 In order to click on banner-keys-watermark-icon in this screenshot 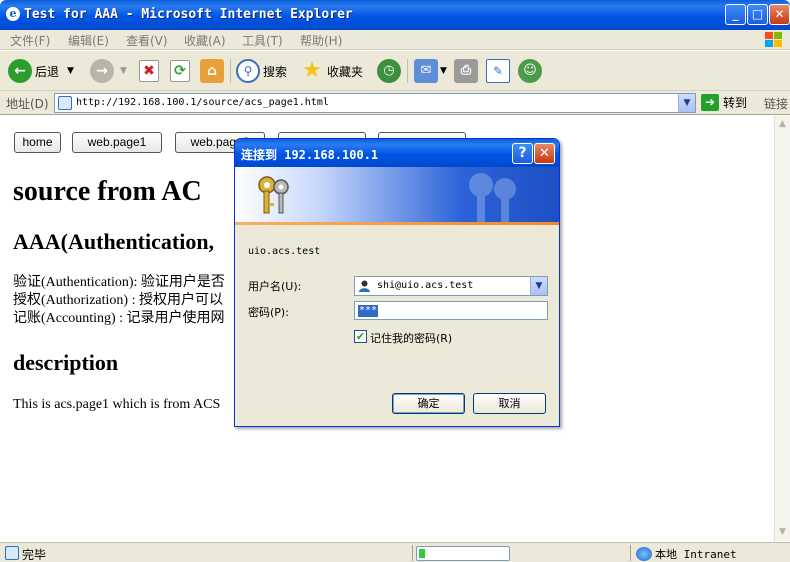, I will do `click(492, 198)`.